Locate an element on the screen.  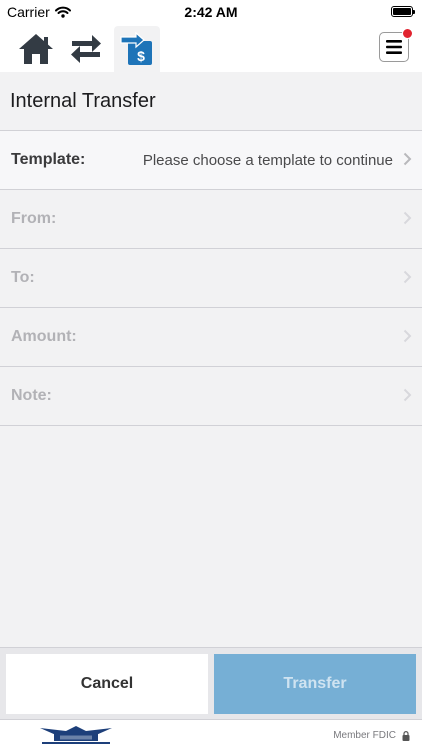
member-fdic: Member FDIC is located at coordinates (371, 735).